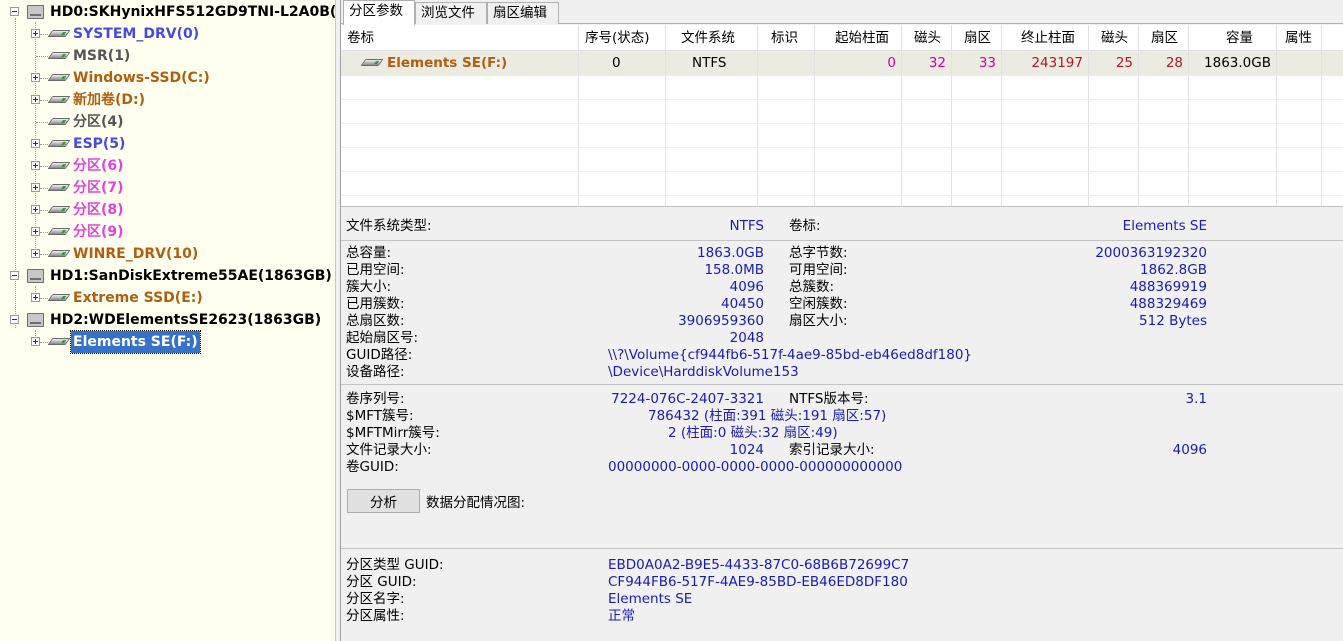 The height and width of the screenshot is (641, 1343). What do you see at coordinates (891, 63) in the screenshot?
I see `row-start-cyl: 0` at bounding box center [891, 63].